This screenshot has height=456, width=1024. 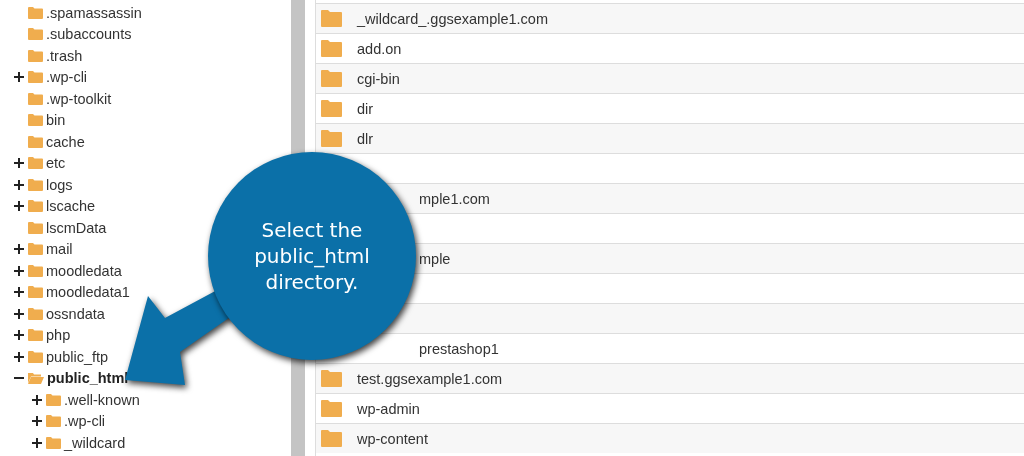 What do you see at coordinates (88, 292) in the screenshot?
I see `folder-item: moodledata1` at bounding box center [88, 292].